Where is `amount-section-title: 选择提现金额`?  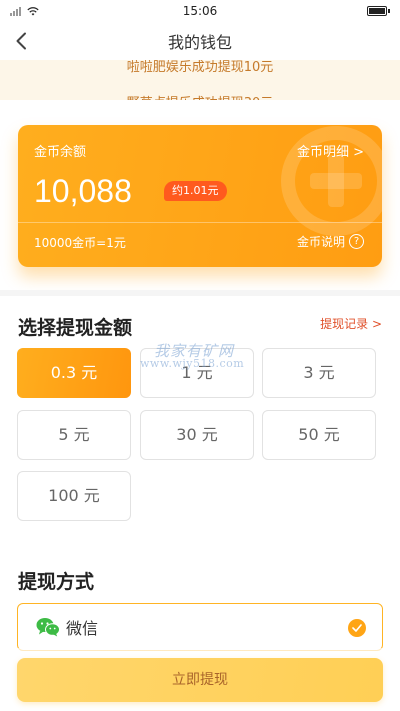 amount-section-title: 选择提现金额 is located at coordinates (75, 328).